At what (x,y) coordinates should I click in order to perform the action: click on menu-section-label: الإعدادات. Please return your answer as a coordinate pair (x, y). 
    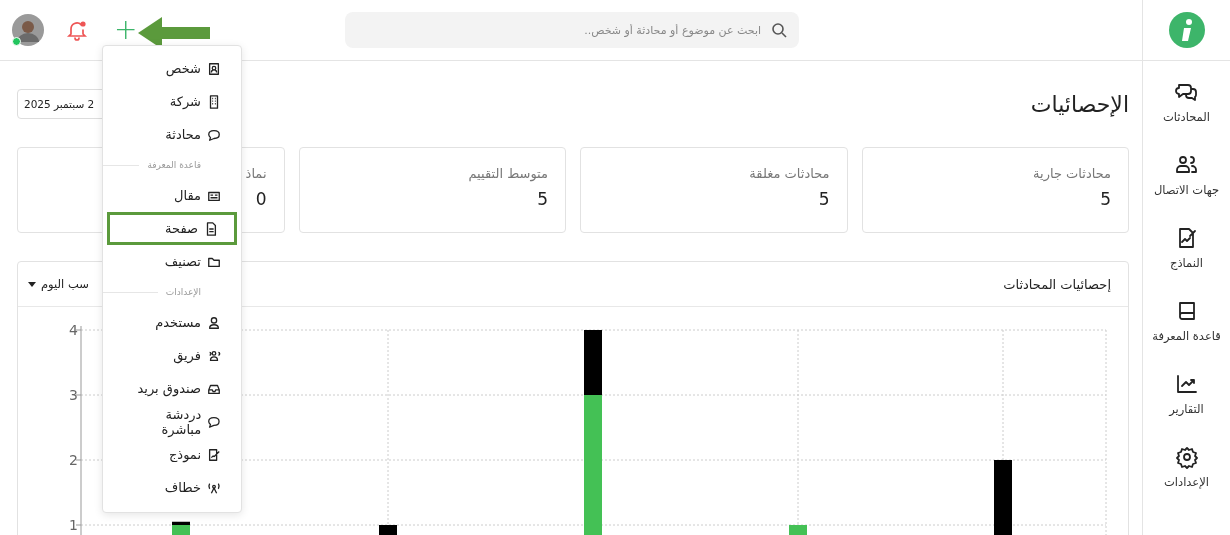
    Looking at the image, I should click on (183, 292).